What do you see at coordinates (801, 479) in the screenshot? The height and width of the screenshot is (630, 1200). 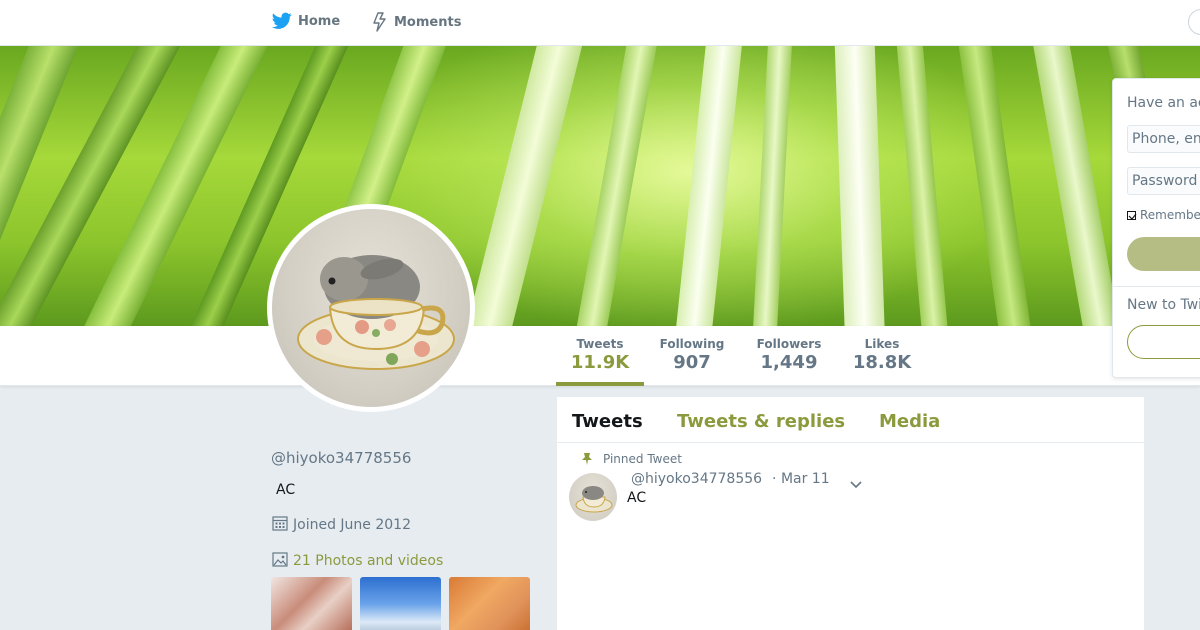 I see `tweet-date: · Mar 11` at bounding box center [801, 479].